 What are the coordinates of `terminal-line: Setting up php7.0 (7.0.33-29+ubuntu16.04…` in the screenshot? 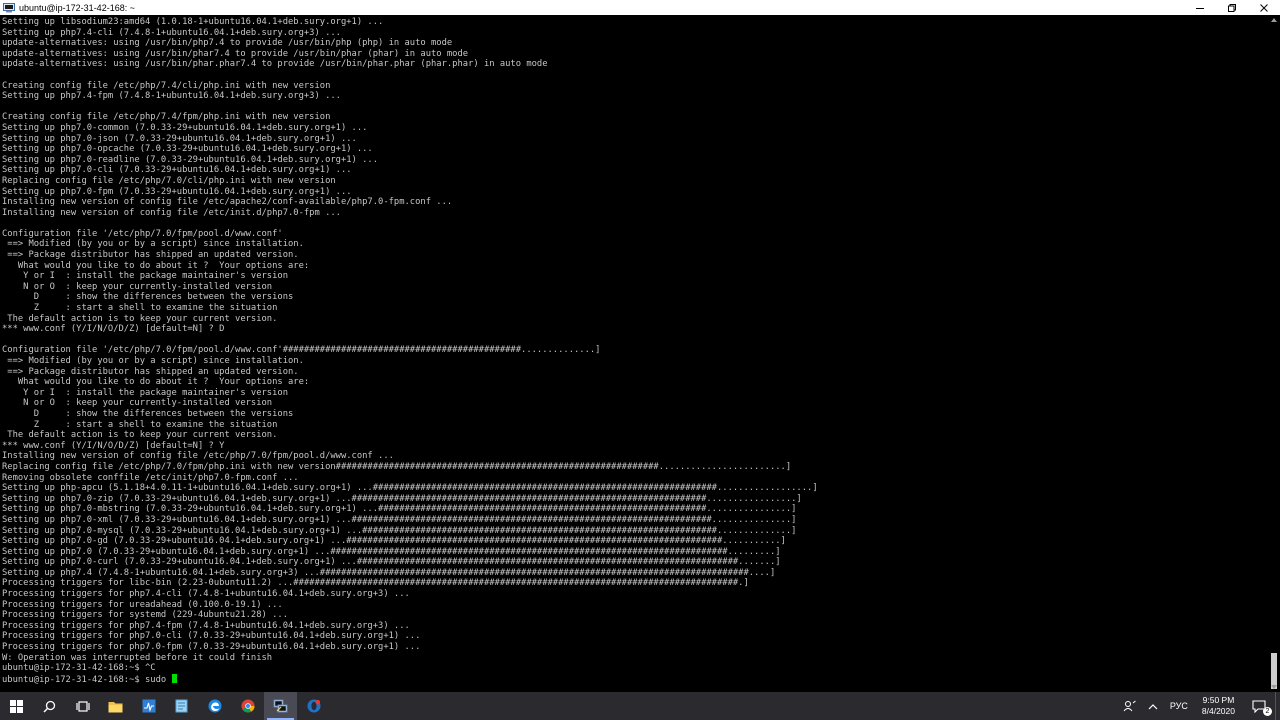 It's located at (391, 551).